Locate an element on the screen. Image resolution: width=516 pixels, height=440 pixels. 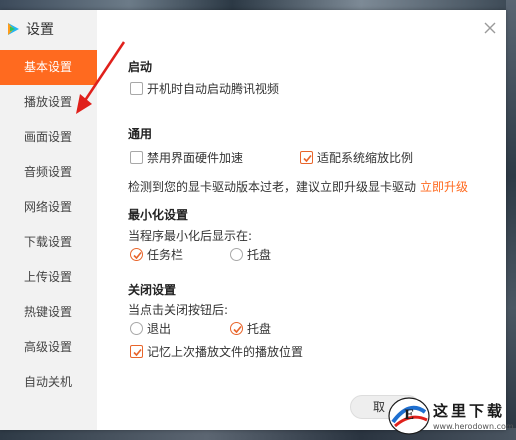
app-header: 设置 is located at coordinates (30, 29).